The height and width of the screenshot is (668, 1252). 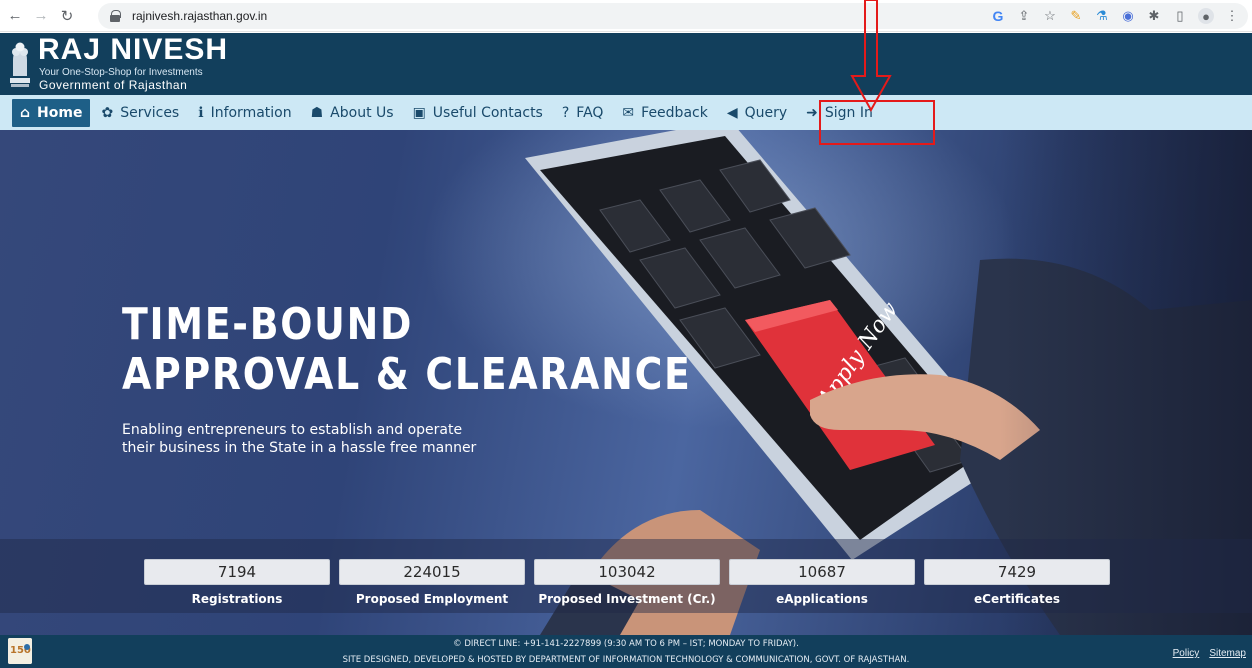 What do you see at coordinates (107, 112) in the screenshot?
I see `gear-icon: ✿` at bounding box center [107, 112].